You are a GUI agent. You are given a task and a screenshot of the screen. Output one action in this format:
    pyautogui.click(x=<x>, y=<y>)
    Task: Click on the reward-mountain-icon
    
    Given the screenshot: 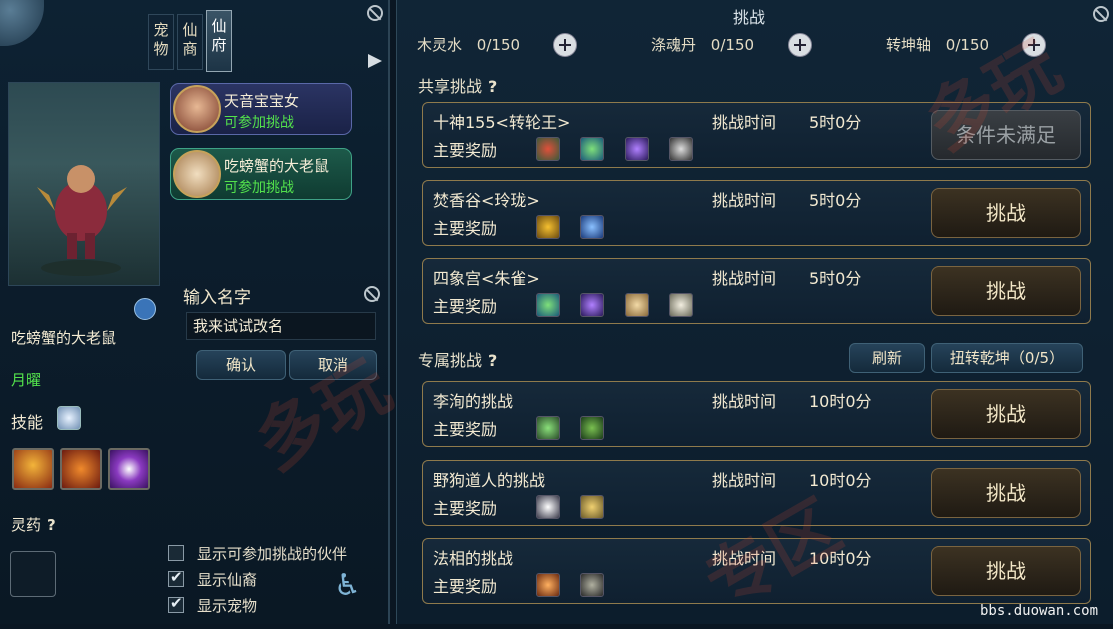 What is the action you would take?
    pyautogui.click(x=548, y=428)
    